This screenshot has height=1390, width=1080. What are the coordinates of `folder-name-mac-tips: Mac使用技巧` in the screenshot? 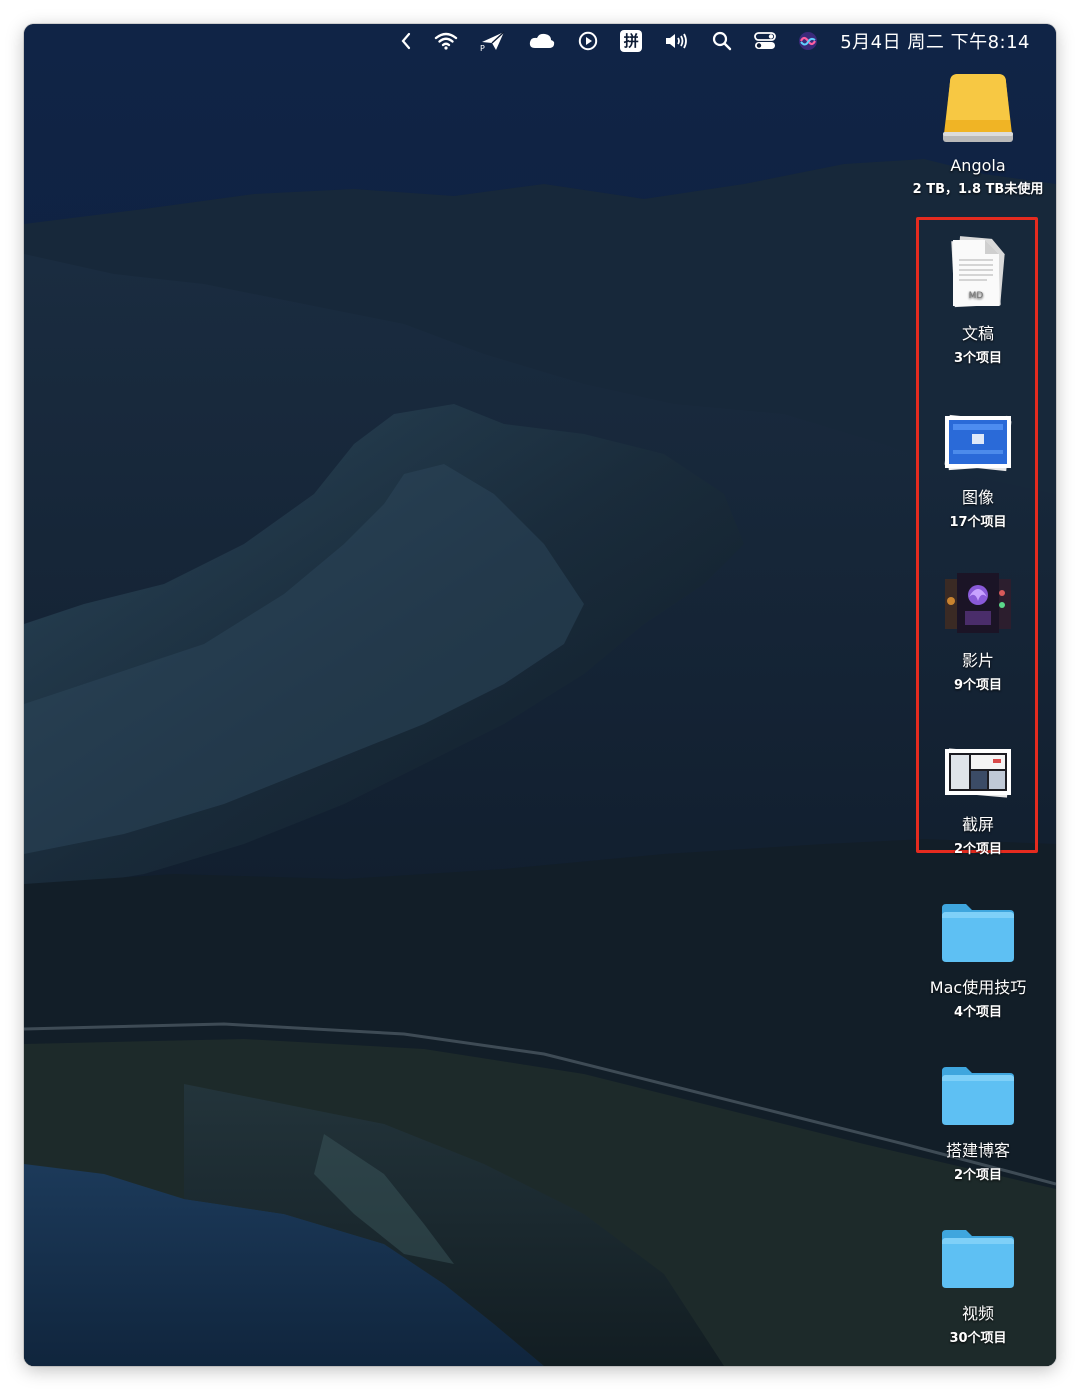 It's located at (978, 987).